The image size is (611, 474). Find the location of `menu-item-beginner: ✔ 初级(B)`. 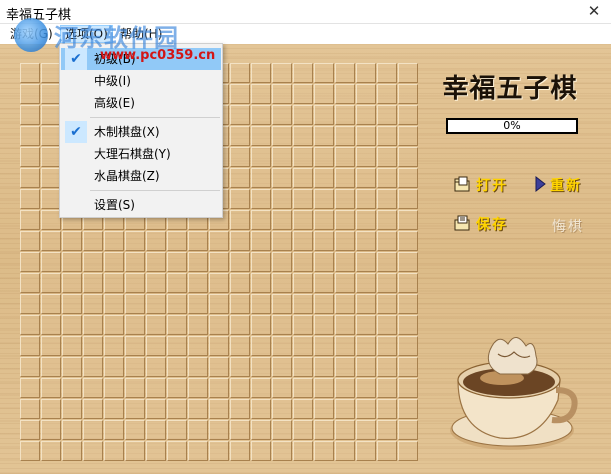

menu-item-beginner: ✔ 初级(B) is located at coordinates (141, 59).